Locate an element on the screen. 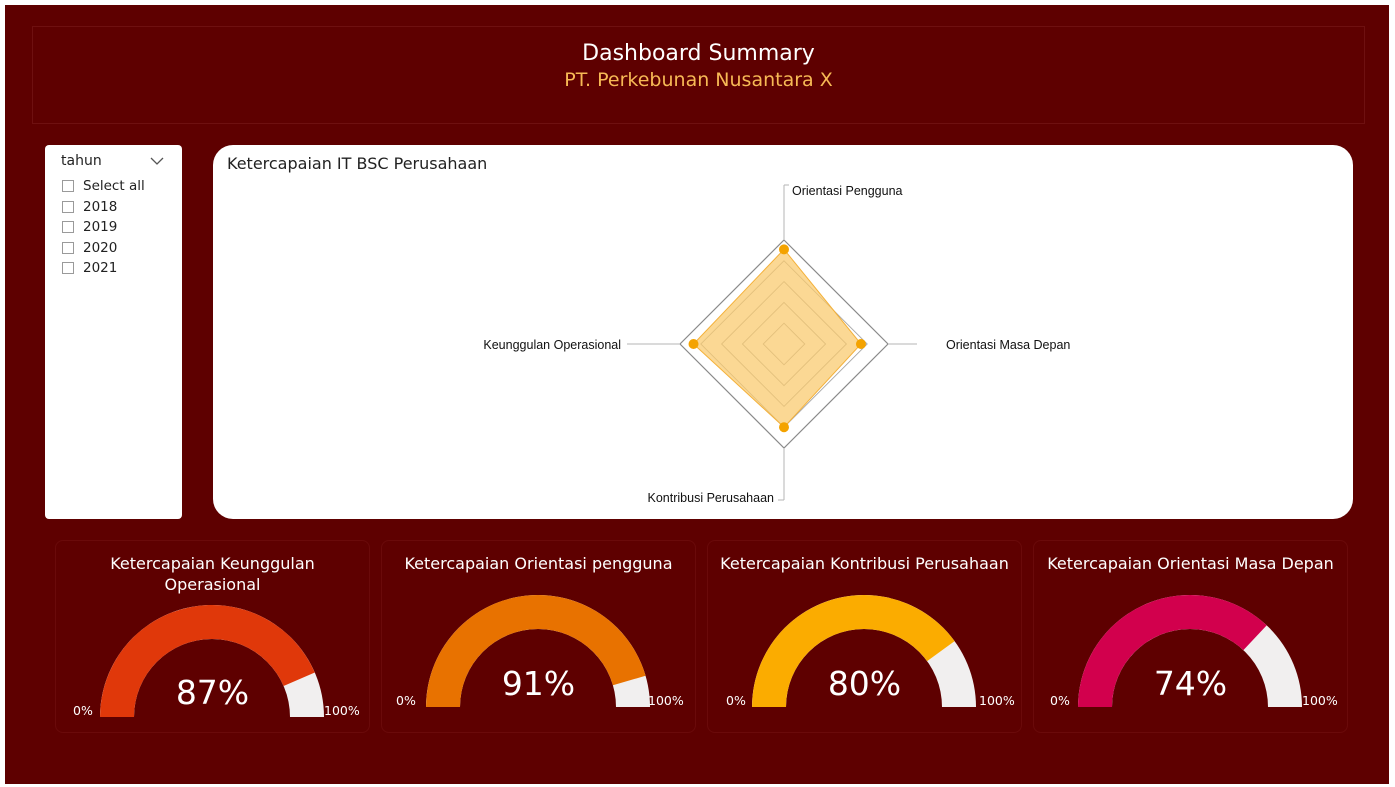 The height and width of the screenshot is (787, 1395). slicer-item-select-all: Select all is located at coordinates (103, 186).